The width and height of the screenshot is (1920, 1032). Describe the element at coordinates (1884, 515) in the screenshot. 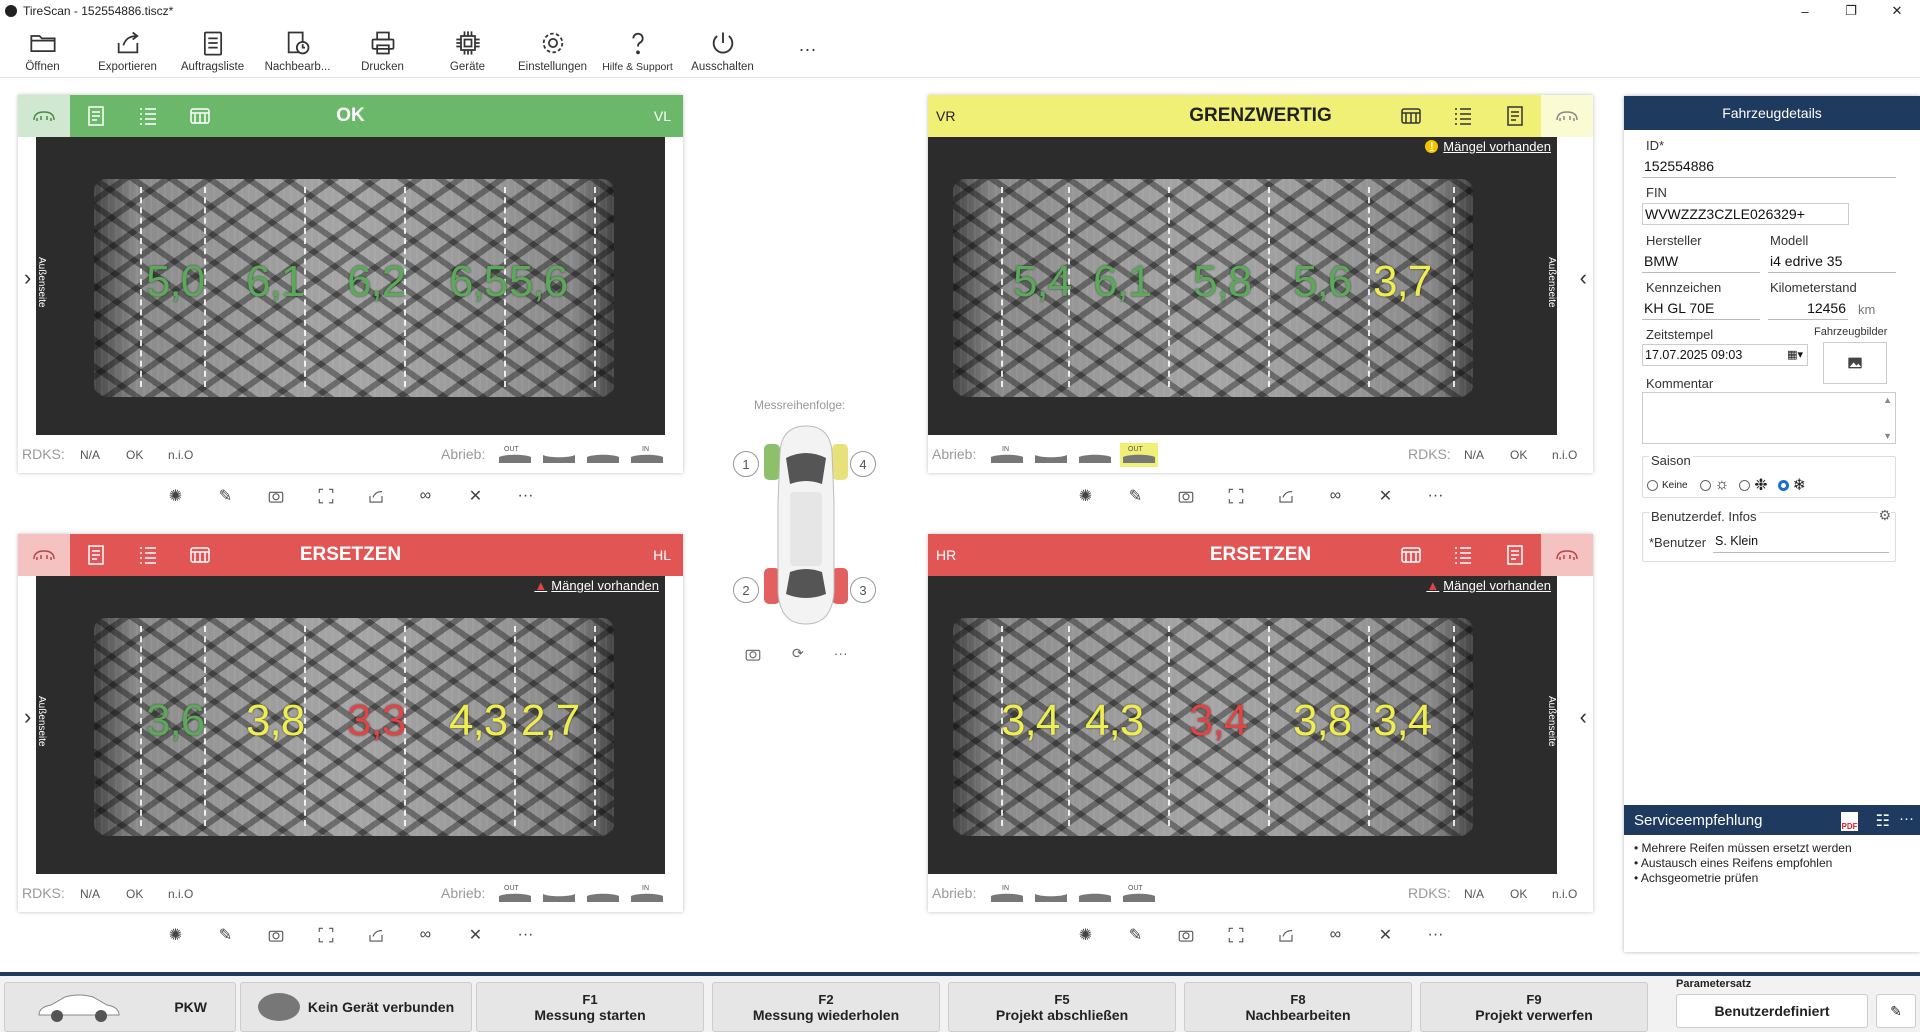

I see `gear-icon: ⚙` at that location.